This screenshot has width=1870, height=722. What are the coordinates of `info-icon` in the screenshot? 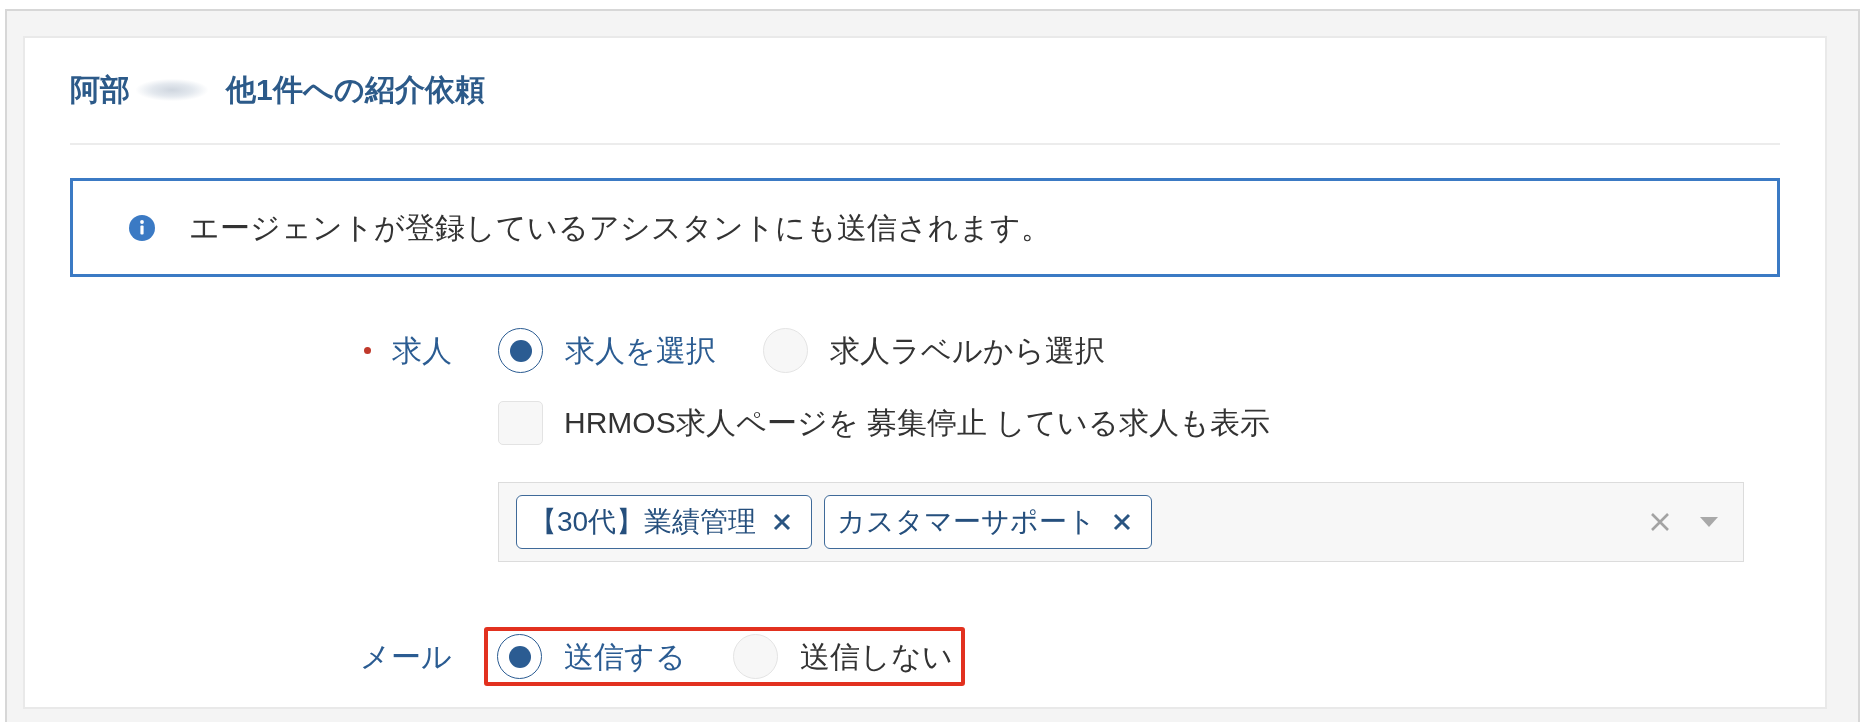 It's located at (142, 227).